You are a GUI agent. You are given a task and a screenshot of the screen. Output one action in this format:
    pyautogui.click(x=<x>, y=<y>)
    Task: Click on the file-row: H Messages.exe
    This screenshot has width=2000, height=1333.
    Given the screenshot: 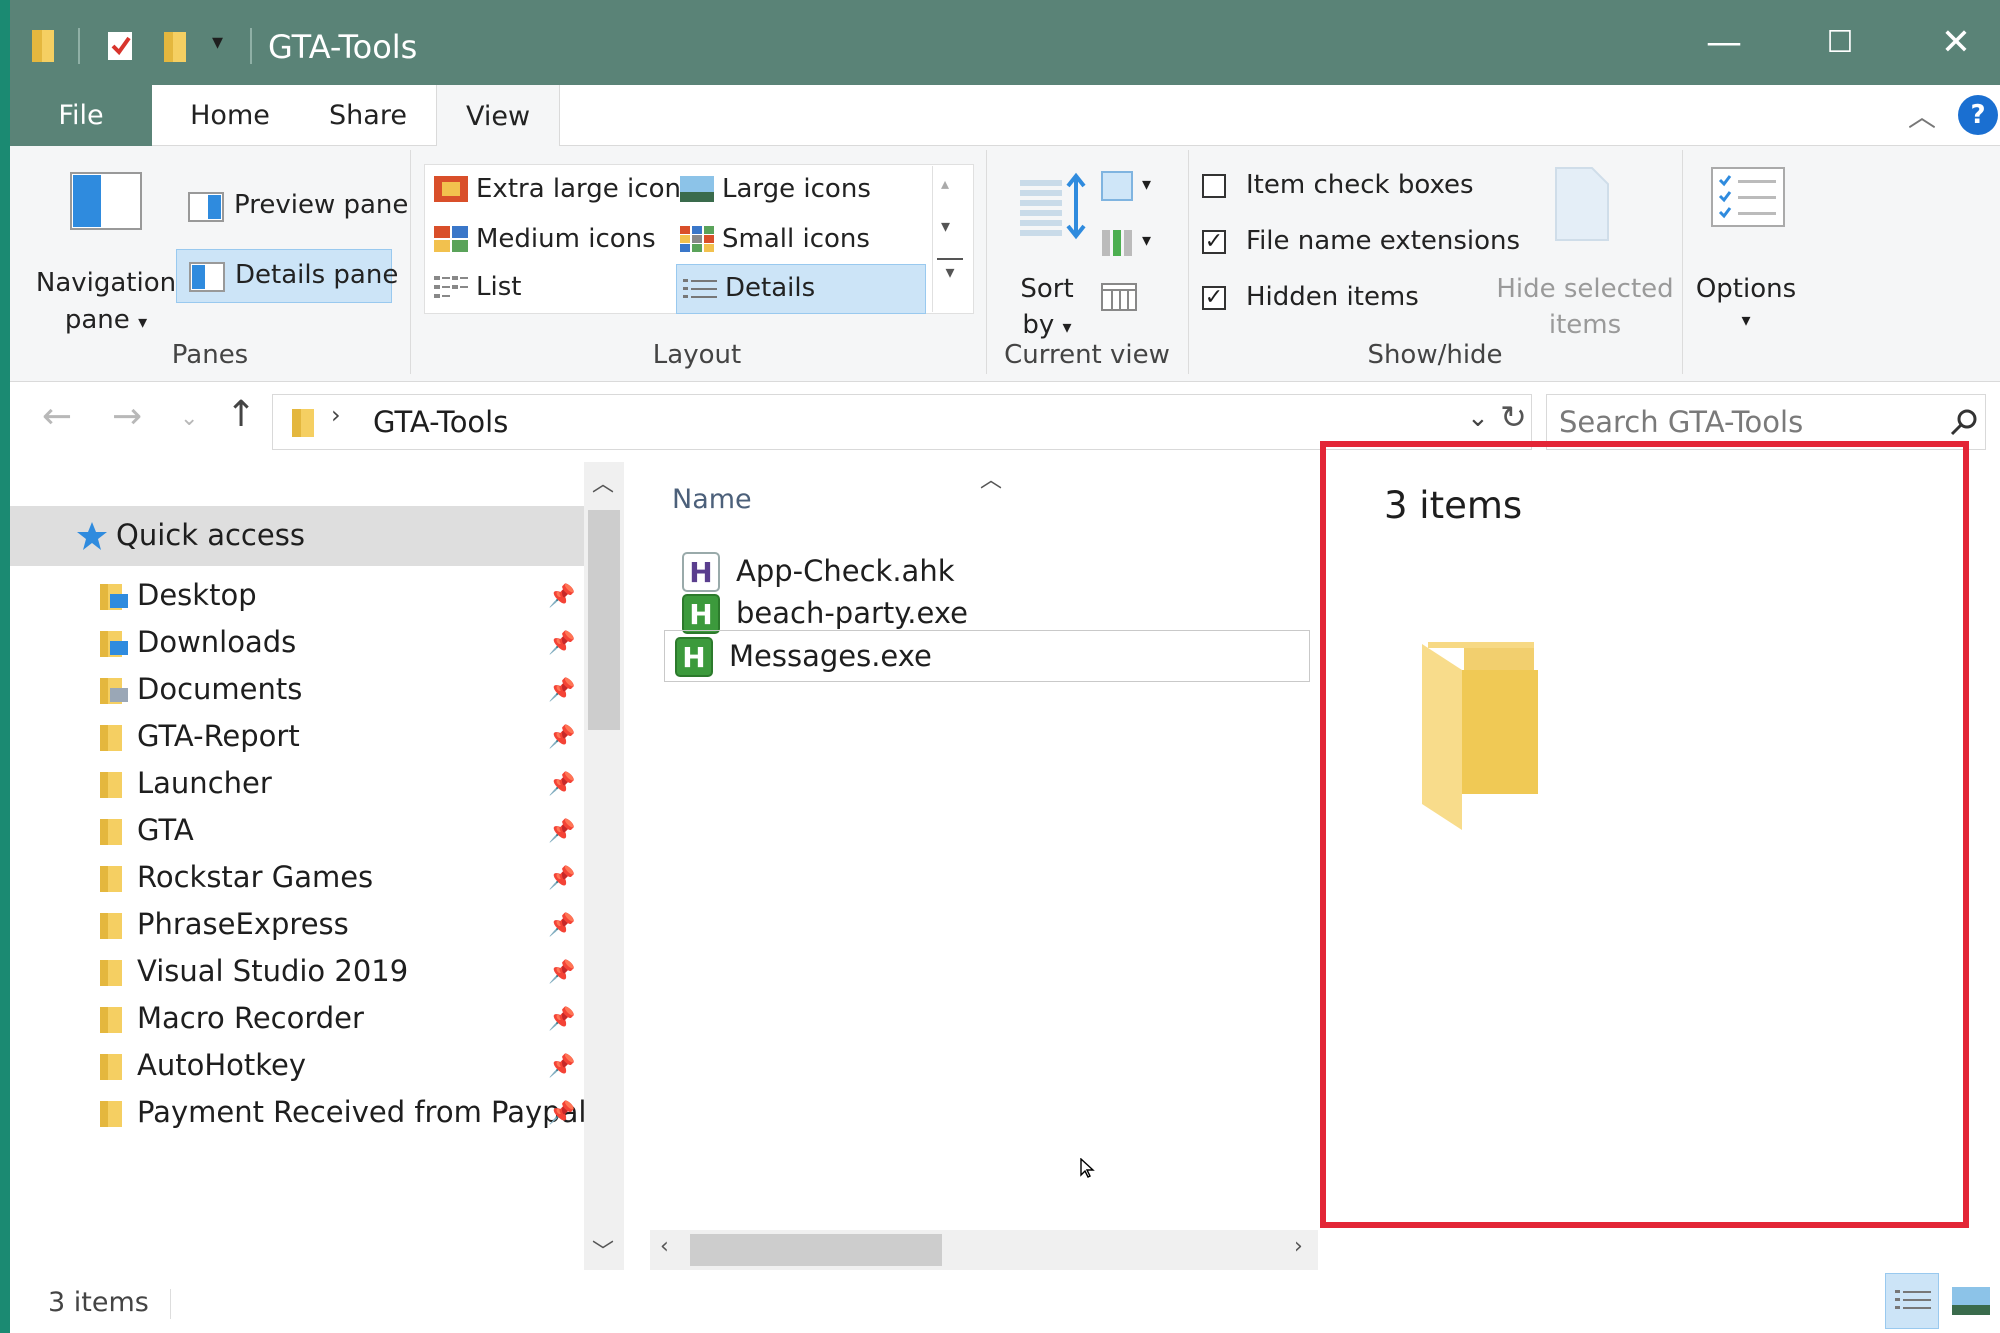 What is the action you would take?
    pyautogui.click(x=987, y=656)
    